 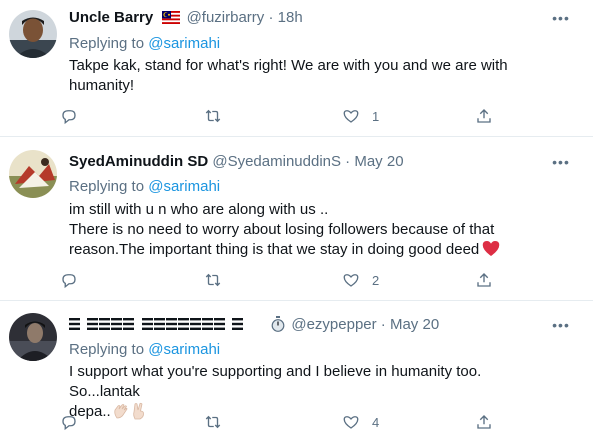 I want to click on display-name: Uncle Barry, so click(x=111, y=17).